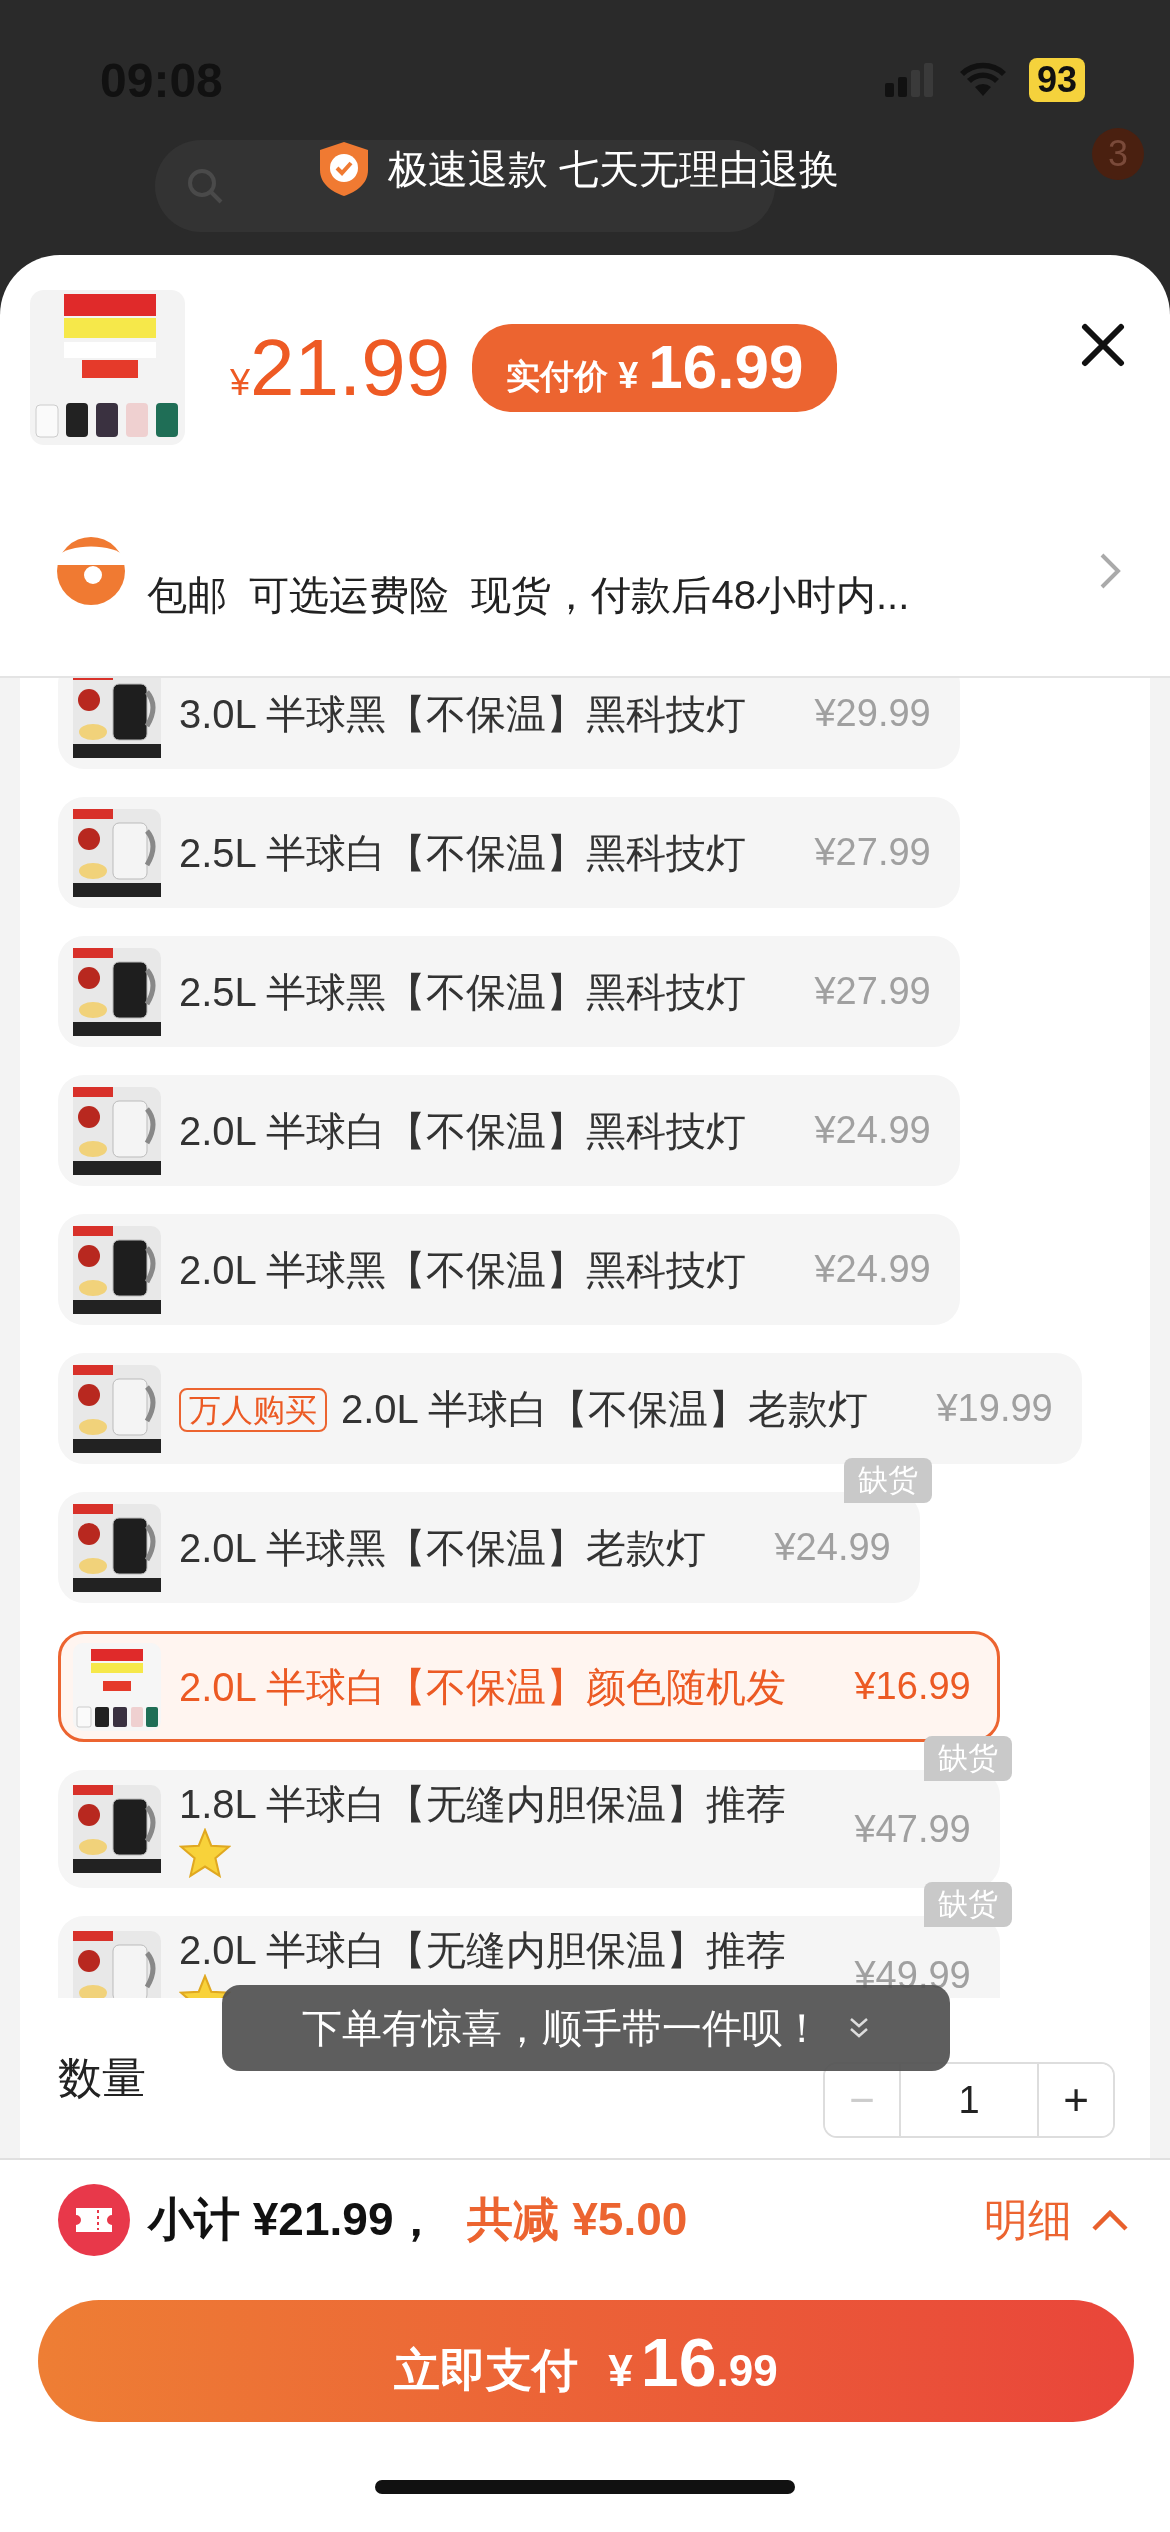 This screenshot has height=2532, width=1170. I want to click on option-item: 万人购买 2.0L 半球白【不保温】老款灯 ¥19.99, so click(570, 1408).